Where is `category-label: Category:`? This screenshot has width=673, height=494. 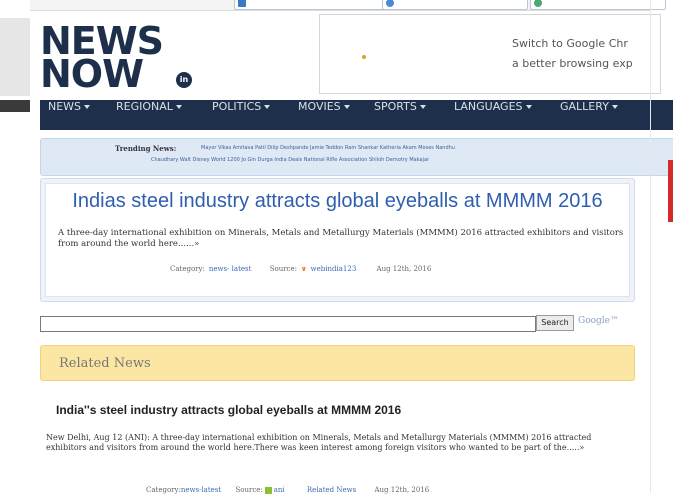 category-label: Category: is located at coordinates (187, 269).